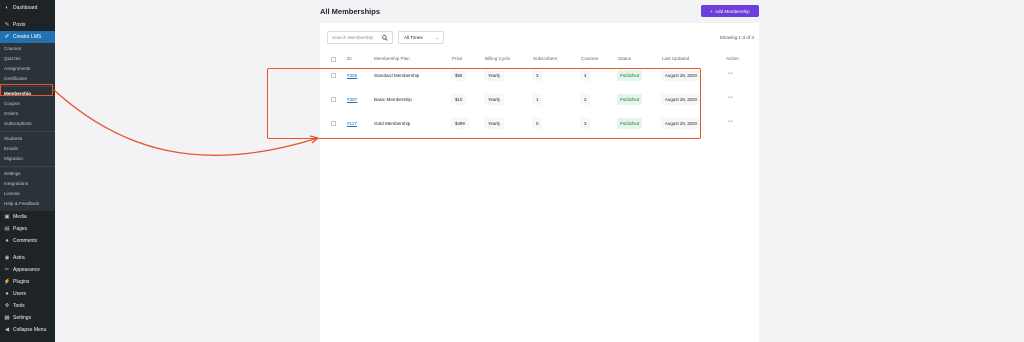  Describe the element at coordinates (459, 75) in the screenshot. I see `row-price: $50` at that location.